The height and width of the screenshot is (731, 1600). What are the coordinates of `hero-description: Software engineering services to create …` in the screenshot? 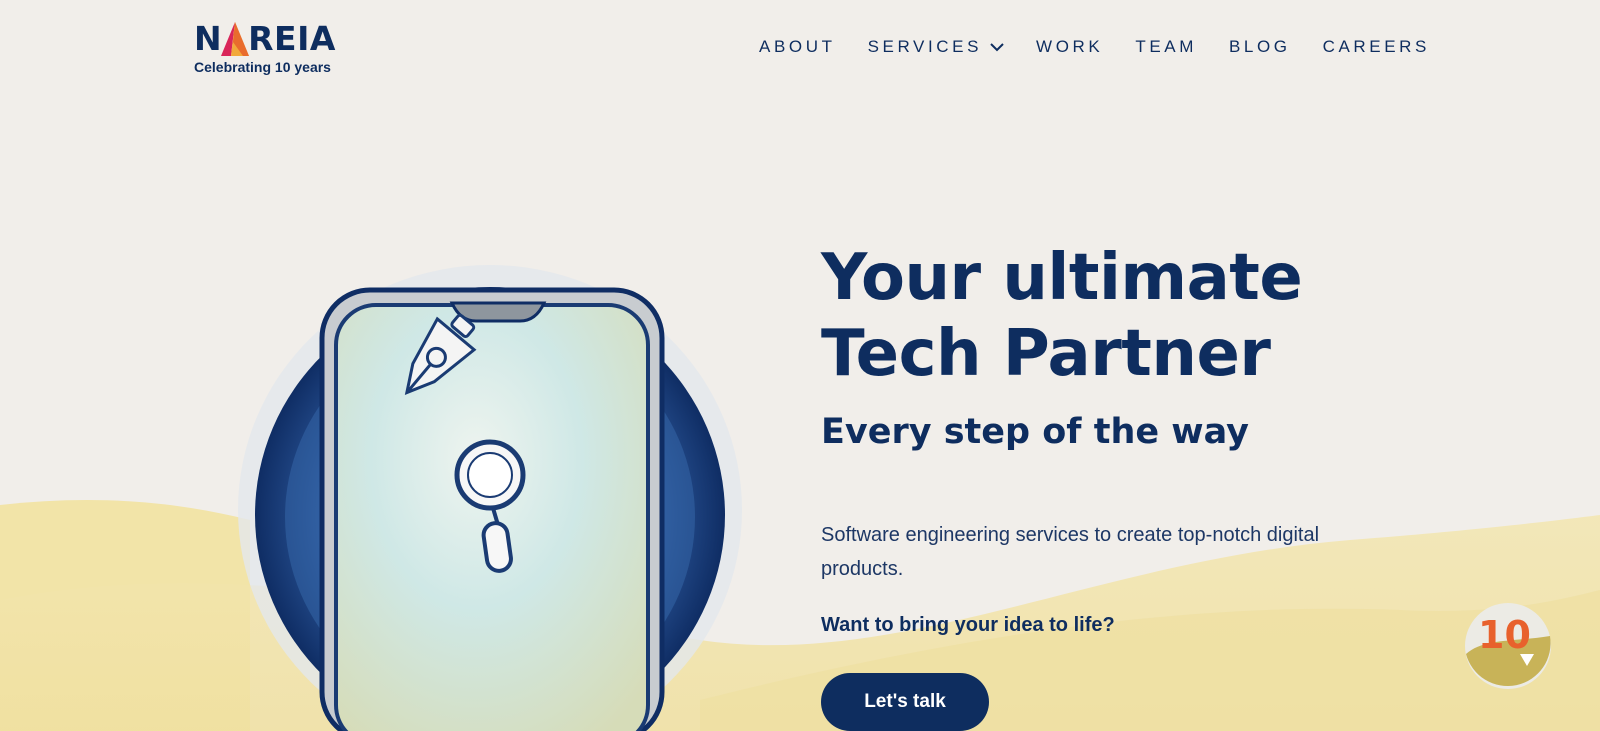 It's located at (1070, 552).